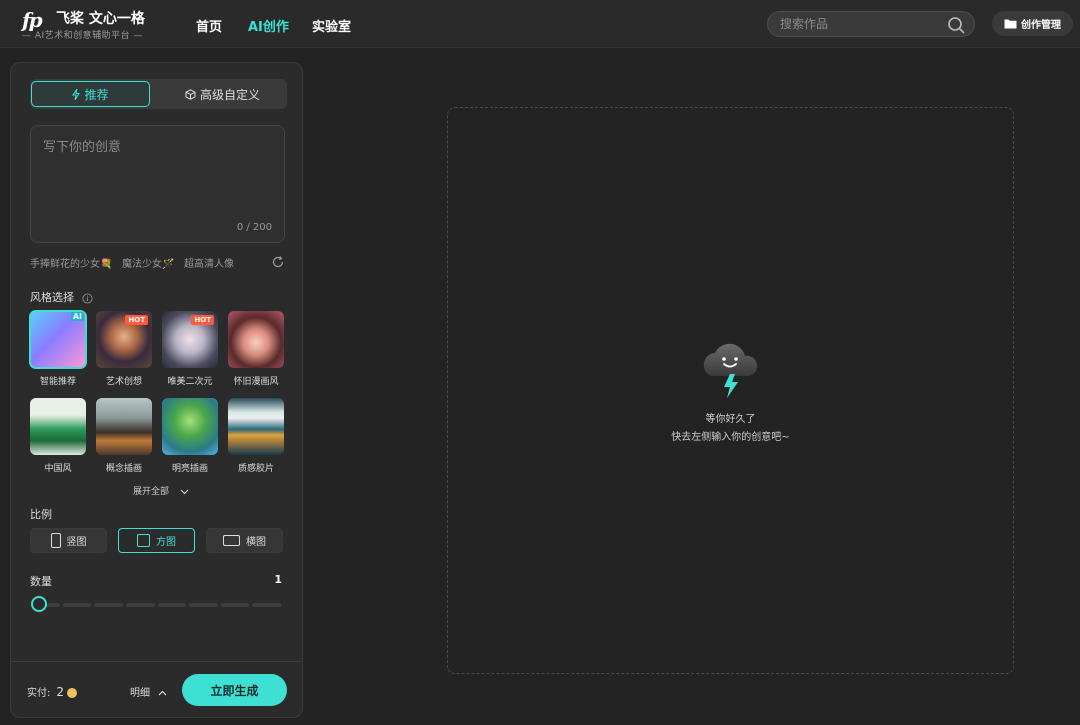 The width and height of the screenshot is (1080, 725). I want to click on style-section-header: 风格选择, so click(61, 297).